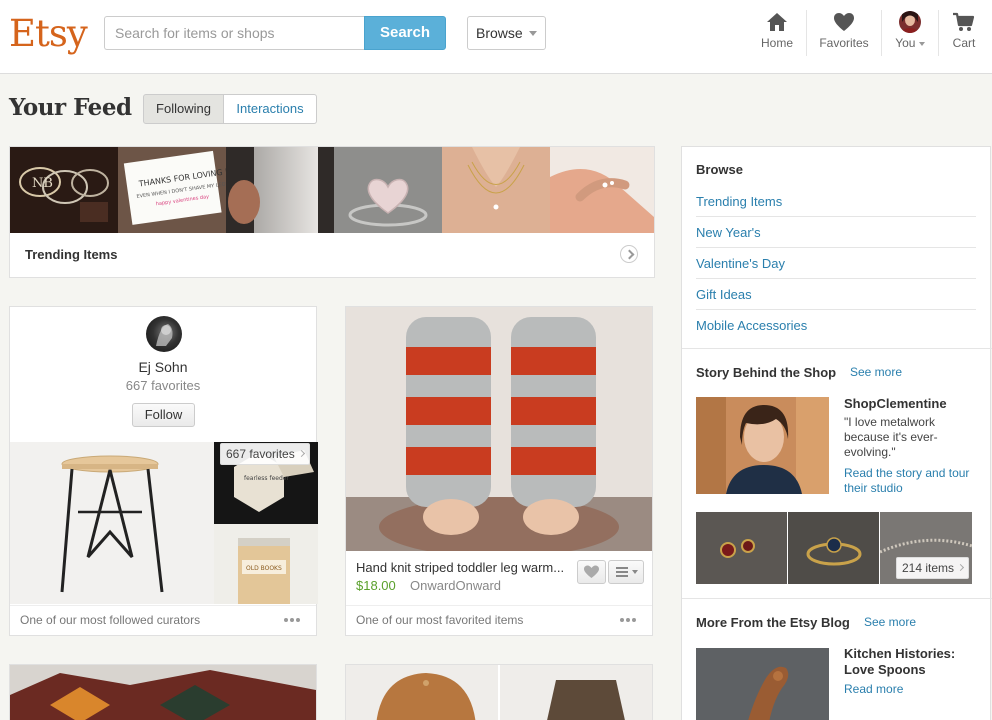 The height and width of the screenshot is (720, 992). I want to click on favorites-count-text: 667 favorites, so click(260, 454).